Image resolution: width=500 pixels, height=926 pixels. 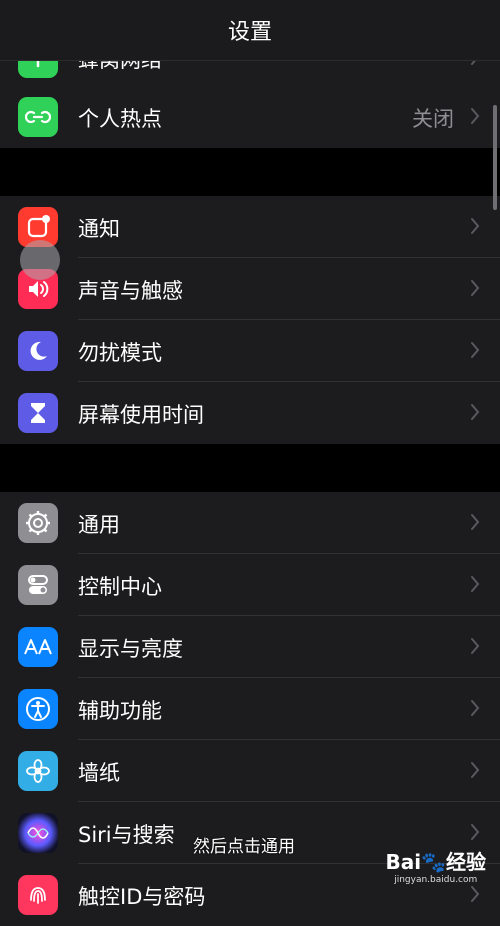 What do you see at coordinates (38, 117) in the screenshot?
I see `hotspot-icon` at bounding box center [38, 117].